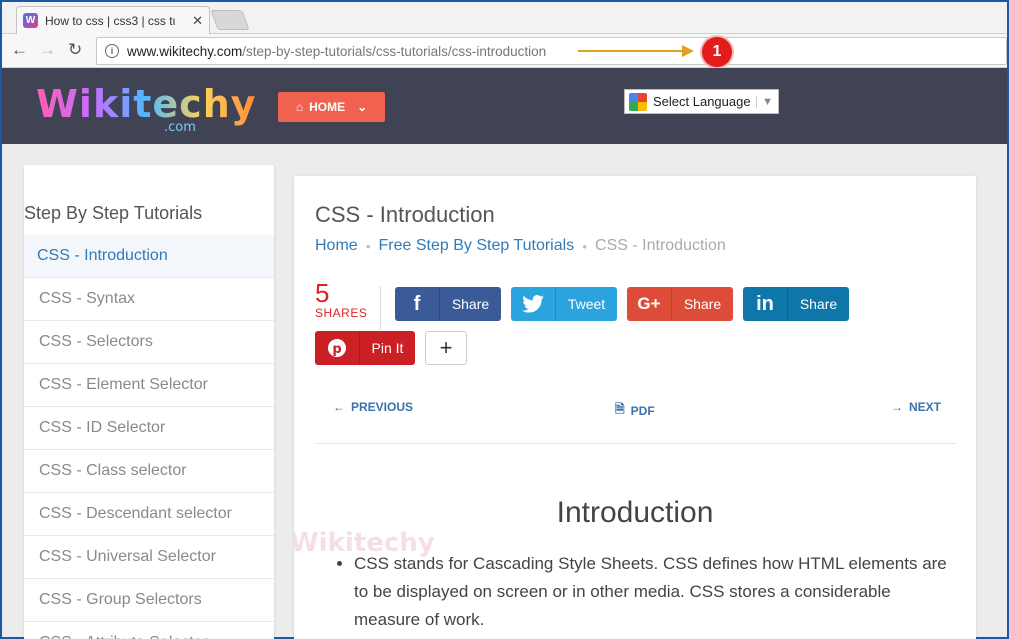 The height and width of the screenshot is (639, 1009). Describe the element at coordinates (380, 308) in the screenshot. I see `share-divider` at that location.